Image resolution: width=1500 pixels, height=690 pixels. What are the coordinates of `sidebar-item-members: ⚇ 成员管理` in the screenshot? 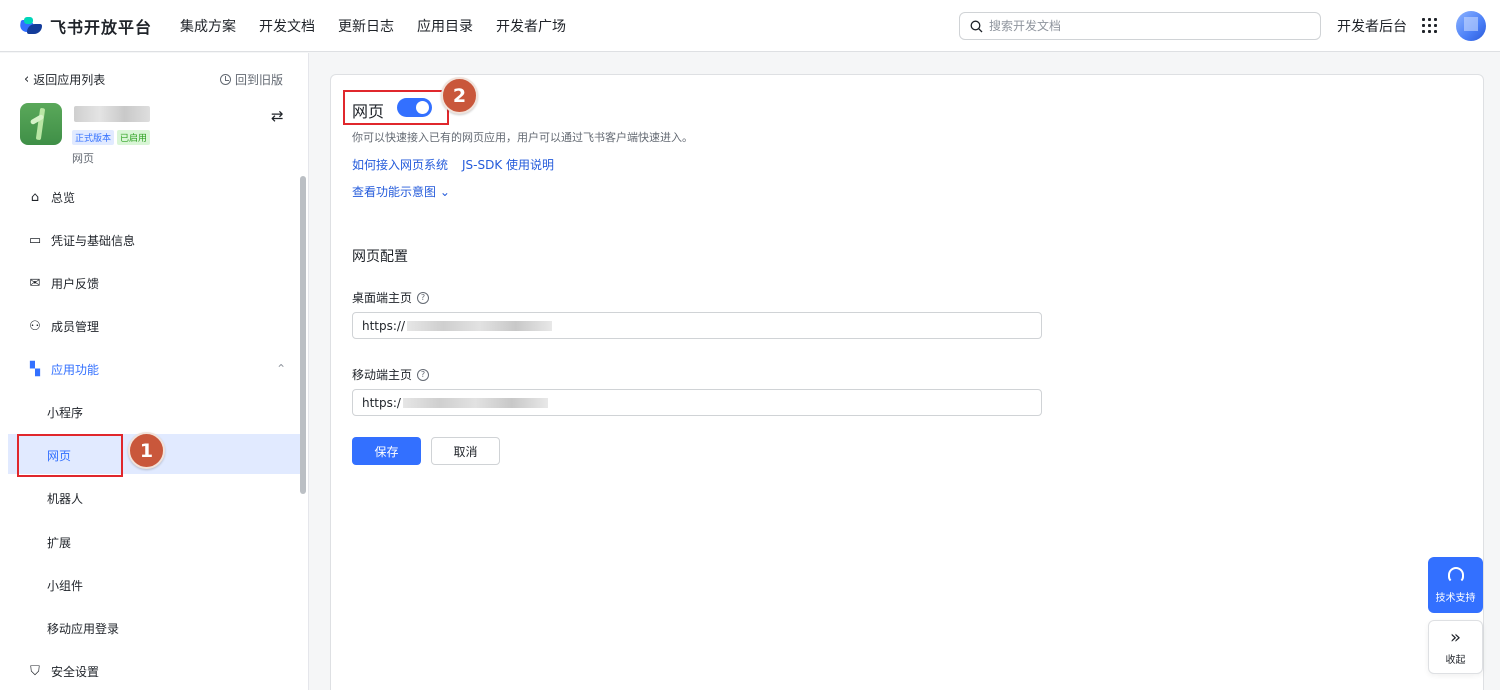 It's located at (63, 326).